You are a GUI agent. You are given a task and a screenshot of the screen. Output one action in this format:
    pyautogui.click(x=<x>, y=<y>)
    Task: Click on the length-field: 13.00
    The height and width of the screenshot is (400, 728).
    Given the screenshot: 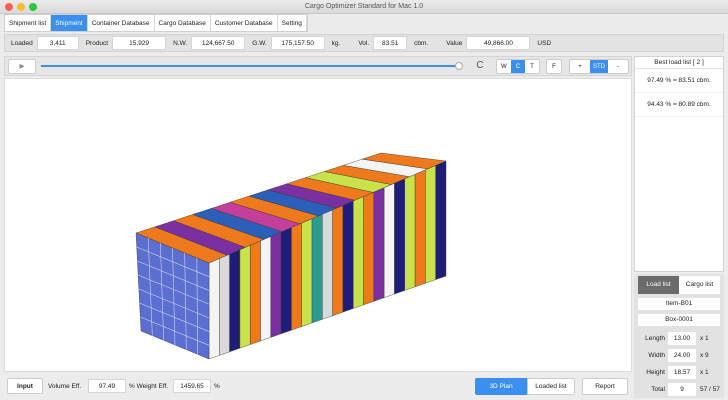 What is the action you would take?
    pyautogui.click(x=682, y=338)
    